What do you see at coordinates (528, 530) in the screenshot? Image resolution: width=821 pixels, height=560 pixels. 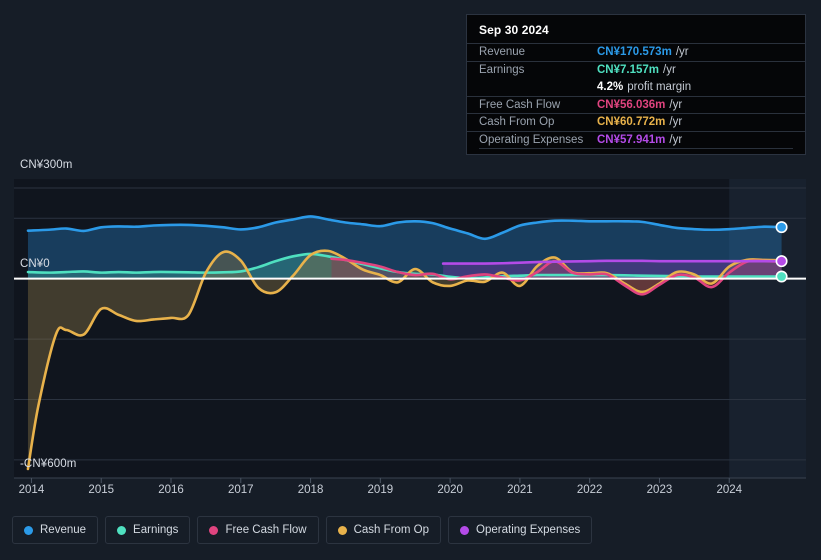 I see `legend-item-label: Operating Expenses` at bounding box center [528, 530].